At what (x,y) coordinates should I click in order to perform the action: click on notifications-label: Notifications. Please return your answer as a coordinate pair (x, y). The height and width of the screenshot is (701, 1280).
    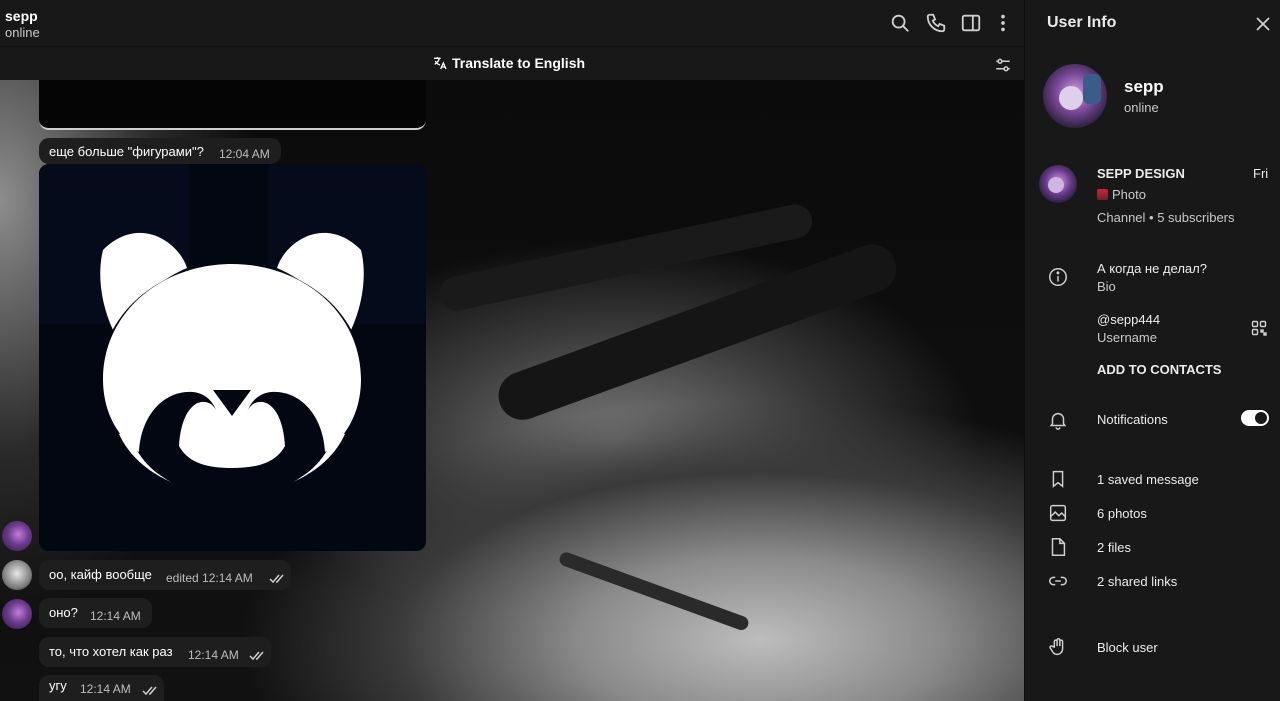
    Looking at the image, I should click on (1132, 419).